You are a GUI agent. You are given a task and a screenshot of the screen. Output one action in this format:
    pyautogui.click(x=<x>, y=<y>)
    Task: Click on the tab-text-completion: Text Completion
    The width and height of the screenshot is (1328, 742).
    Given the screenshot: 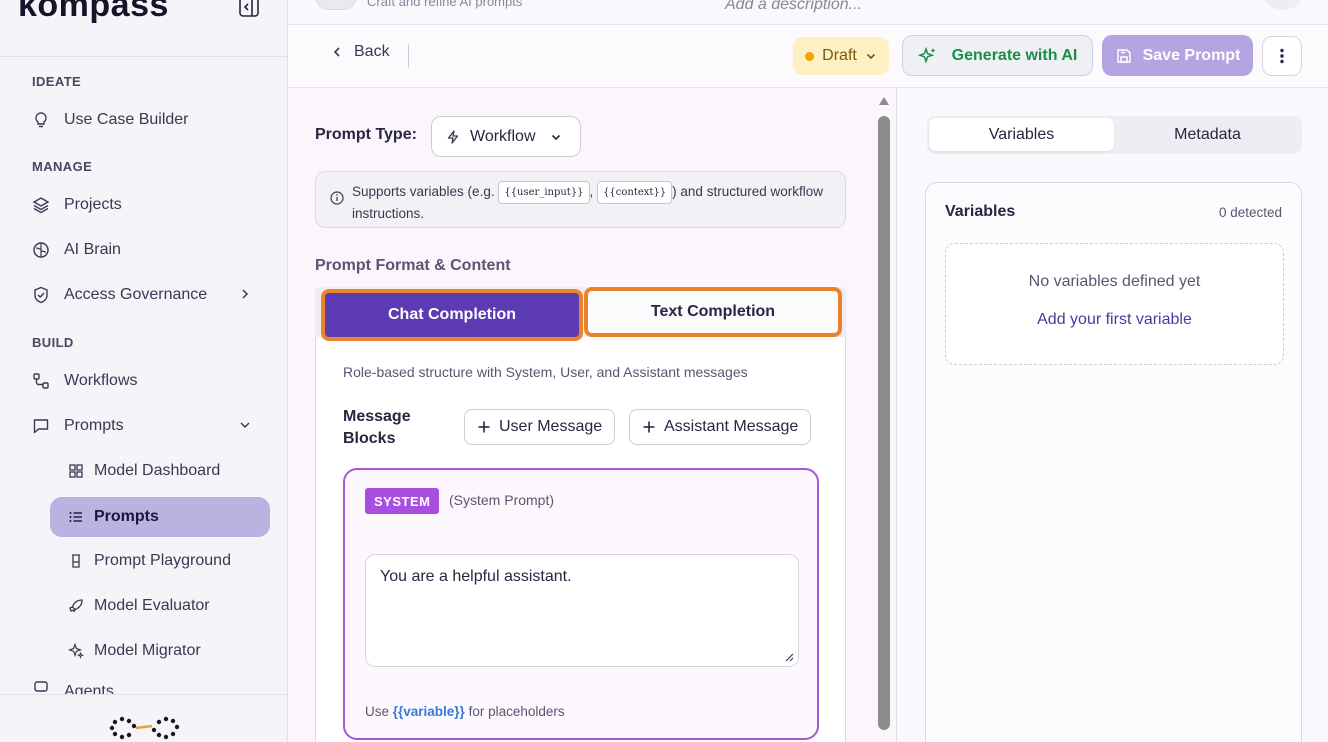 What is the action you would take?
    pyautogui.click(x=713, y=312)
    